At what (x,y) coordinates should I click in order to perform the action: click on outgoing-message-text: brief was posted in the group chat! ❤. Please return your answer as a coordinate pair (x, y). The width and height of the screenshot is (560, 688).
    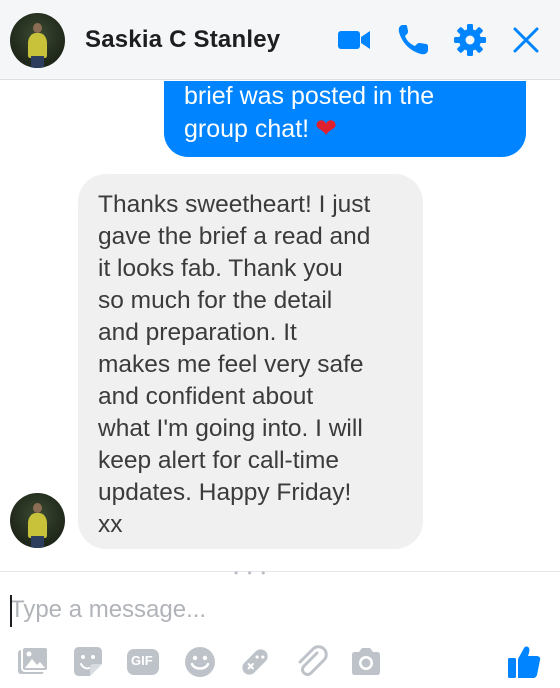
    Looking at the image, I should click on (349, 113).